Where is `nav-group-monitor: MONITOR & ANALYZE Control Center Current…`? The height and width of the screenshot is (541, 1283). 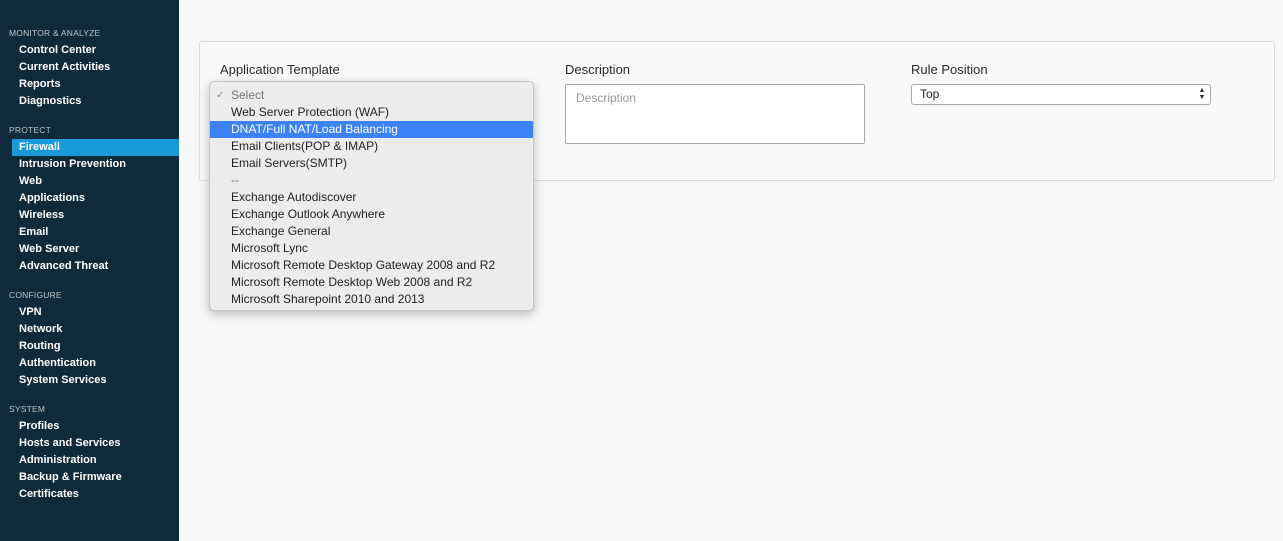 nav-group-monitor: MONITOR & ANALYZE Control Center Current… is located at coordinates (89, 69).